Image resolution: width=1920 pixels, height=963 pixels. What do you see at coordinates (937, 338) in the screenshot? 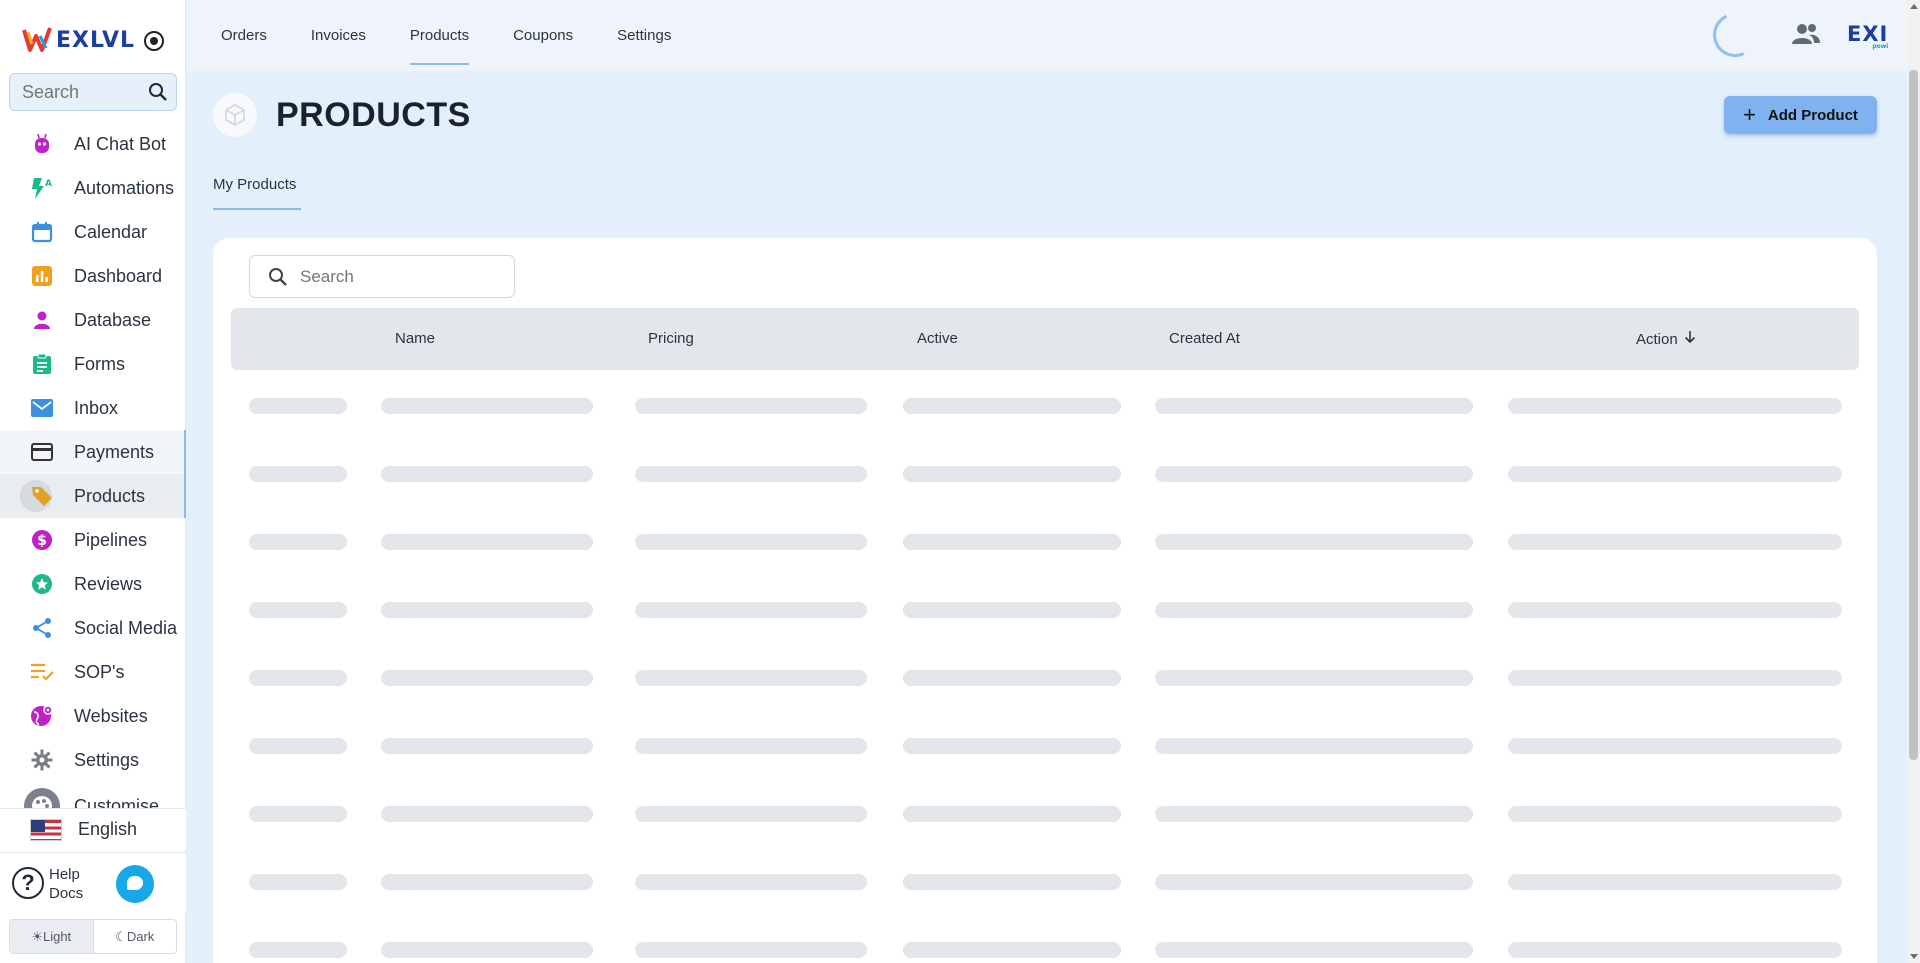
I see `column-header-active: Active` at bounding box center [937, 338].